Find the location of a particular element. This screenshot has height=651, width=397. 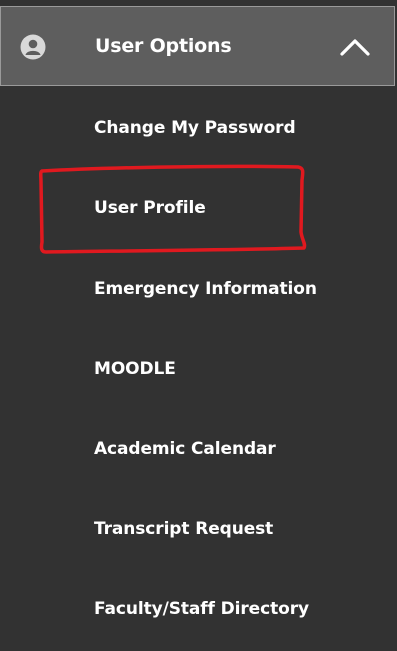

user-avatar-icon is located at coordinates (33, 47).